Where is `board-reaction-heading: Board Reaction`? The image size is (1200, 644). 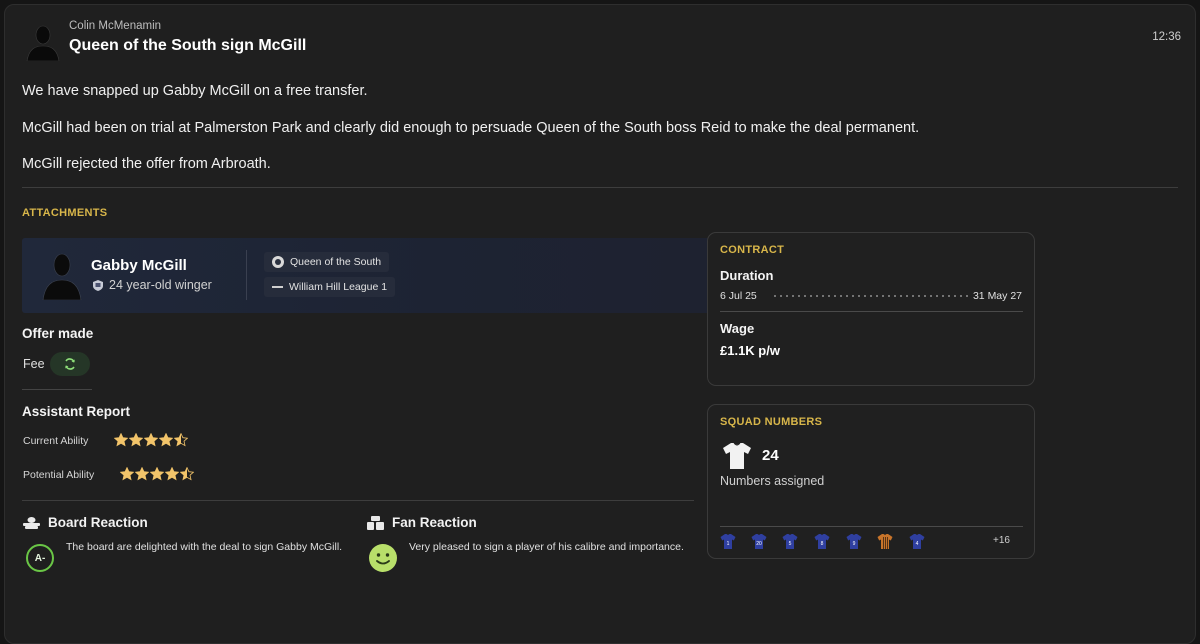
board-reaction-heading: Board Reaction is located at coordinates (85, 522).